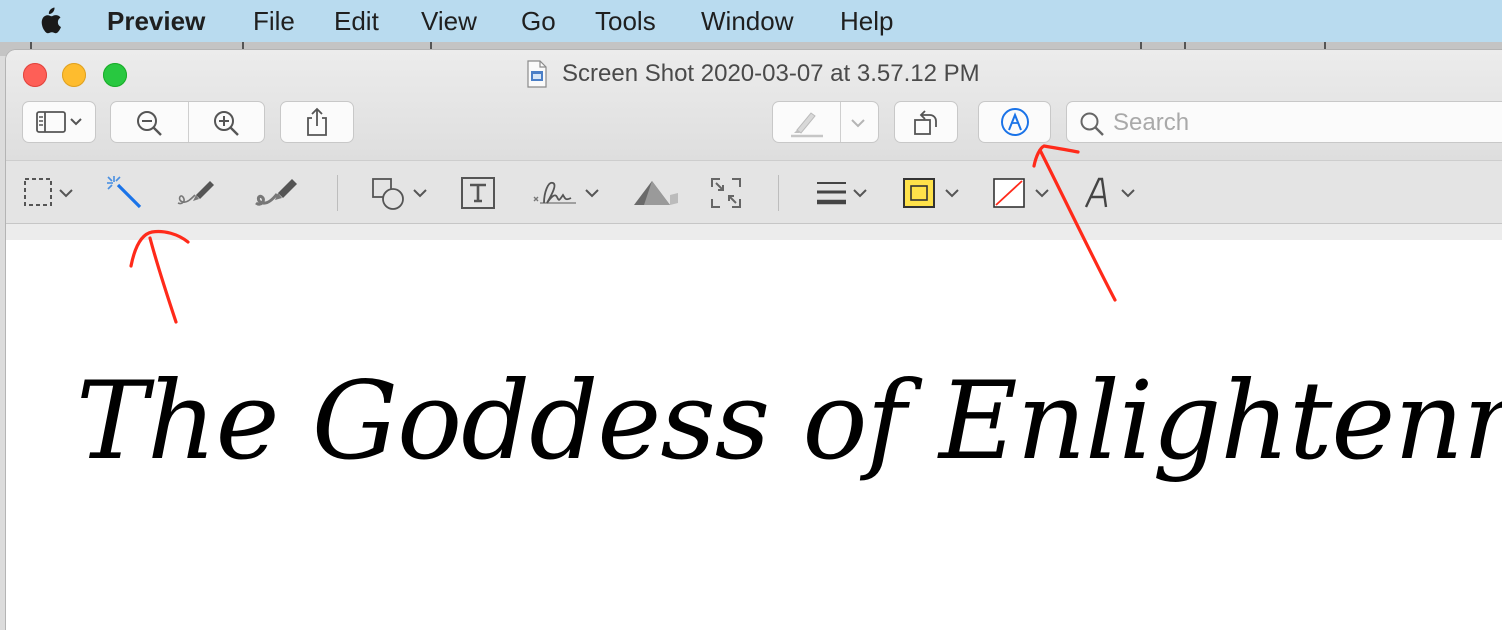 This screenshot has height=630, width=1502. Describe the element at coordinates (1109, 192) in the screenshot. I see `text-style-icon` at that location.